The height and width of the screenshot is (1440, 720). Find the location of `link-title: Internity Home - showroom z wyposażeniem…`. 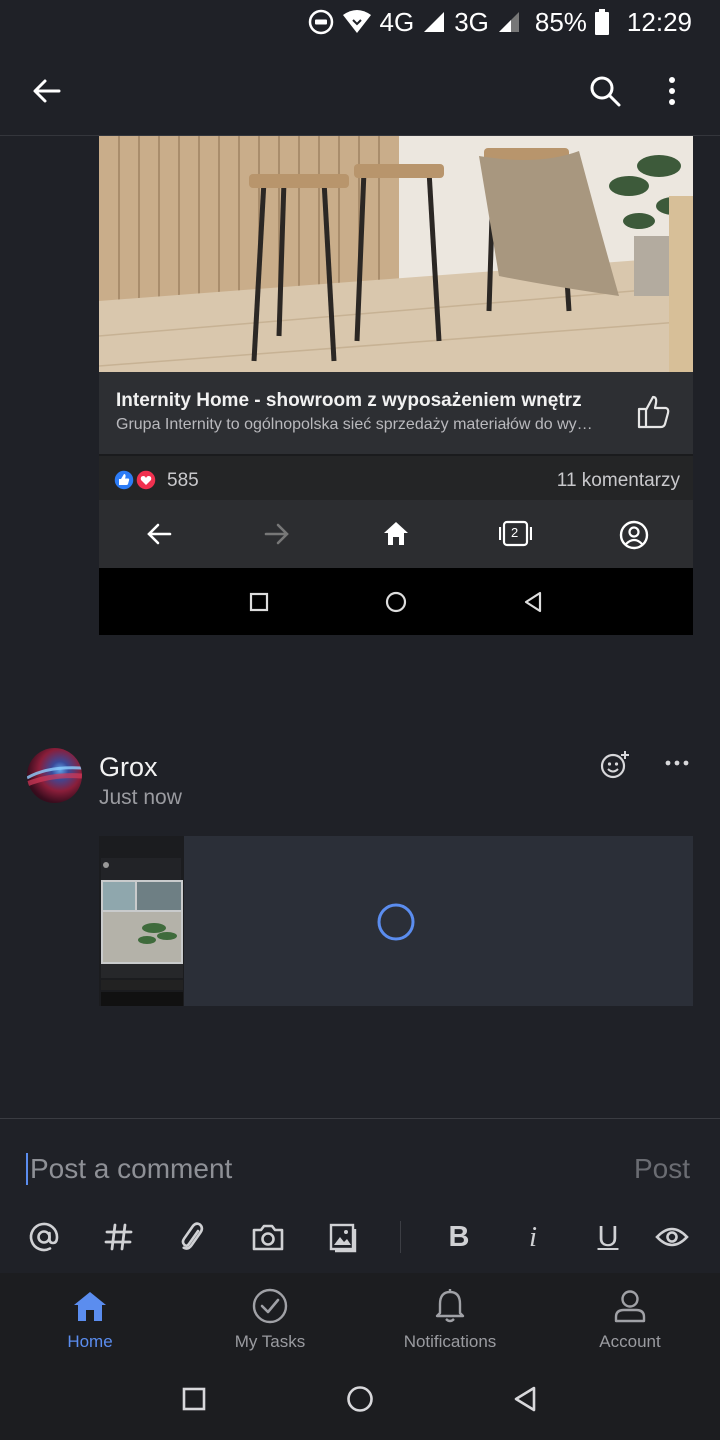

link-title: Internity Home - showroom z wyposażeniem… is located at coordinates (349, 400).